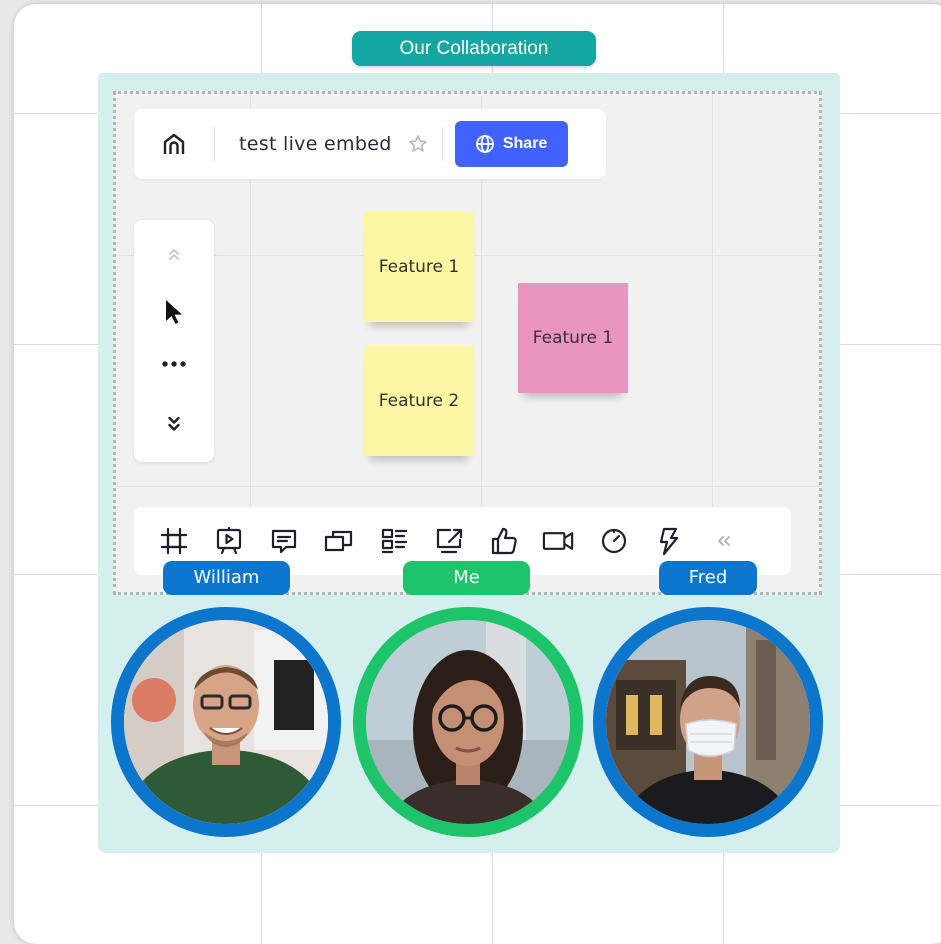 The image size is (941, 944). What do you see at coordinates (668, 541) in the screenshot?
I see `lightning-icon` at bounding box center [668, 541].